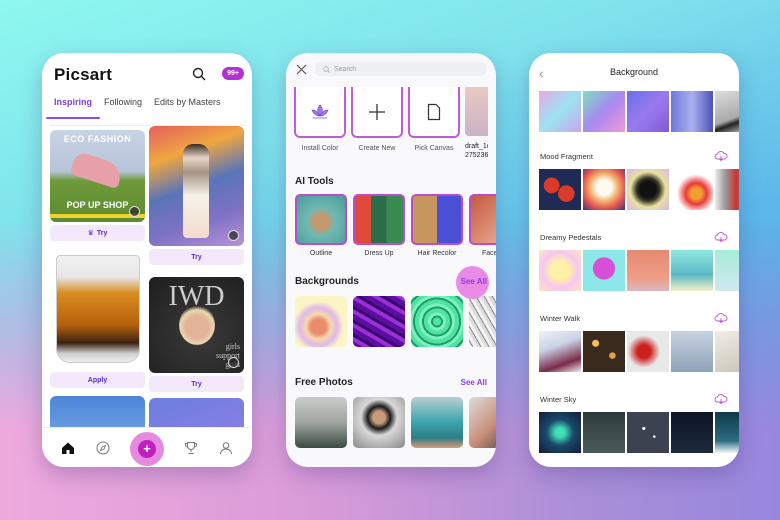 This screenshot has height=520, width=780. What do you see at coordinates (392, 282) in the screenshot?
I see `backgrounds-header: Backgrounds See All` at bounding box center [392, 282].